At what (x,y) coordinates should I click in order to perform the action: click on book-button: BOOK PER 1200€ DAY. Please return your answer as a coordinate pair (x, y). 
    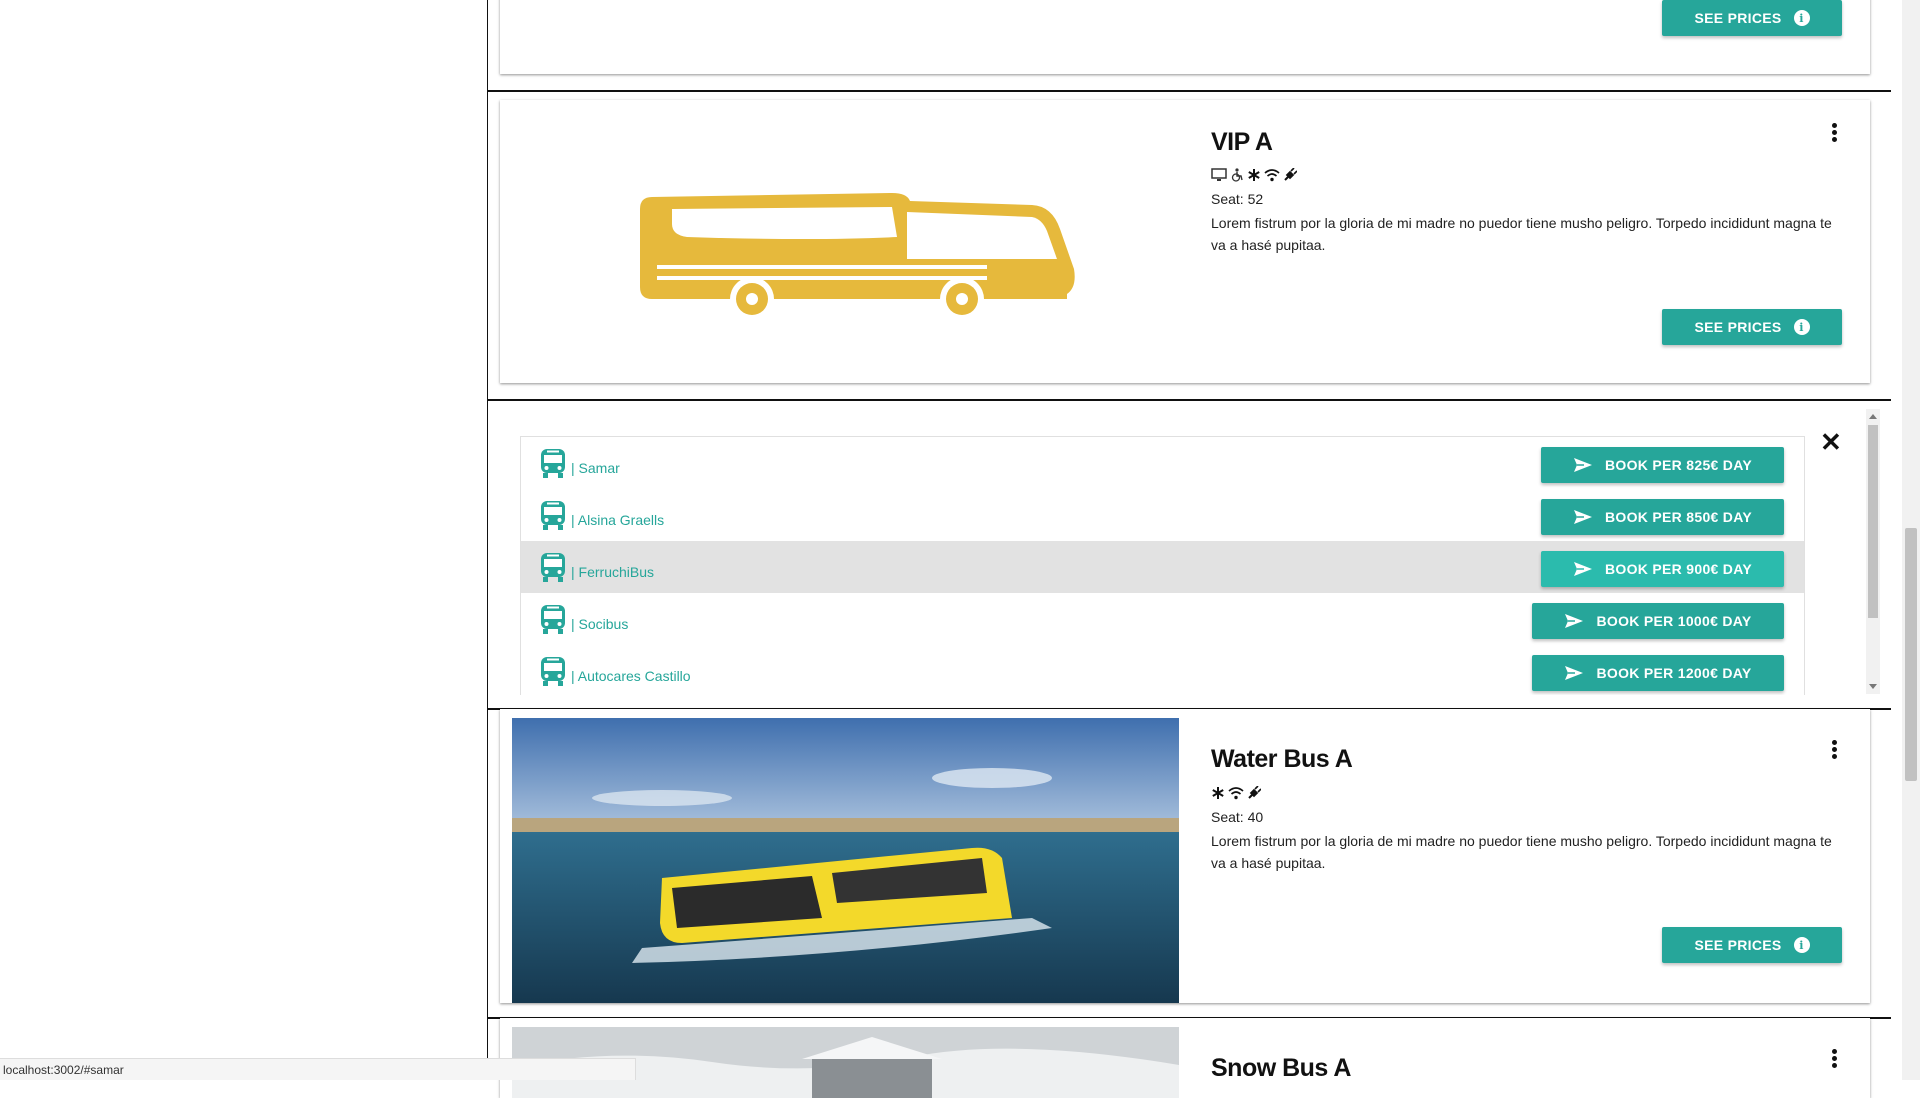
    Looking at the image, I should click on (1658, 673).